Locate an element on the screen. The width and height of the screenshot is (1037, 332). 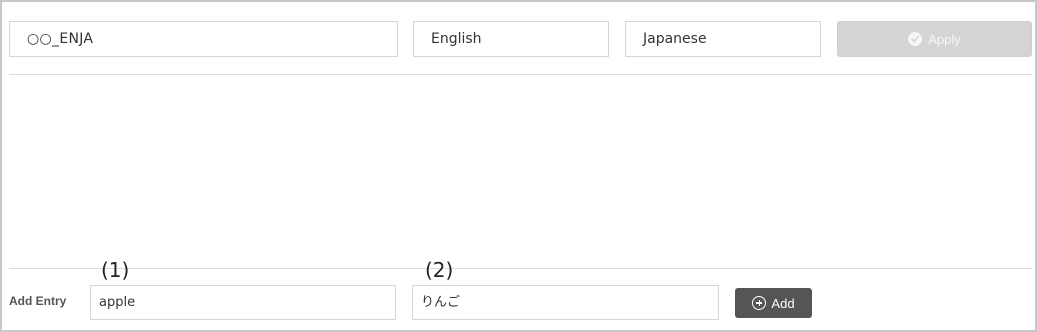
target-language-field: Japanese is located at coordinates (723, 39).